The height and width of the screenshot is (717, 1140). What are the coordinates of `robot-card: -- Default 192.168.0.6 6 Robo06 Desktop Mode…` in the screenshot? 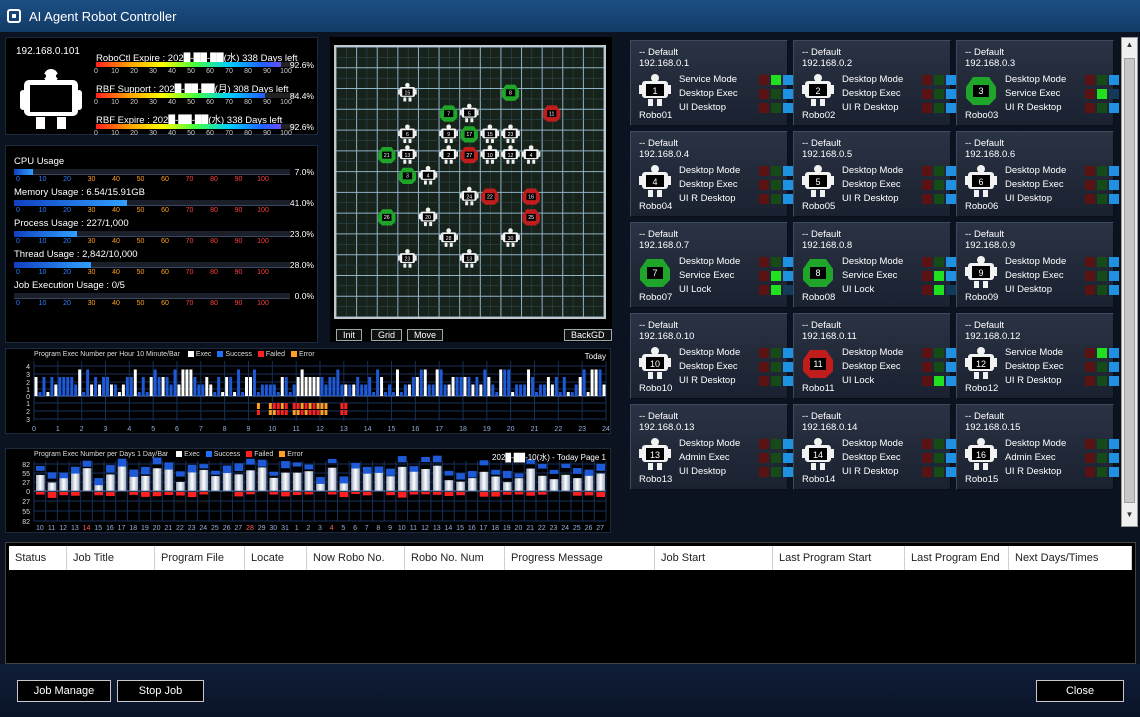 It's located at (1037, 174).